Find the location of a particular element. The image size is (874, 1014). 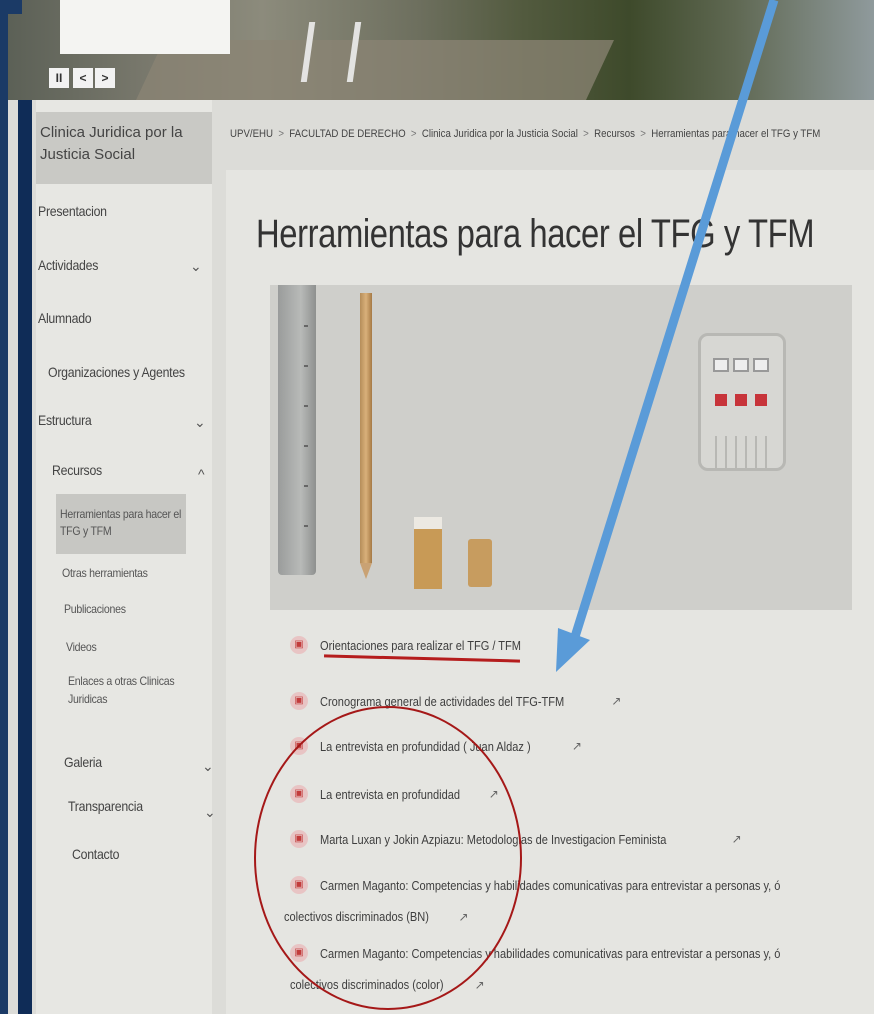

sidebar-item-actividades: Actividades is located at coordinates (68, 265).